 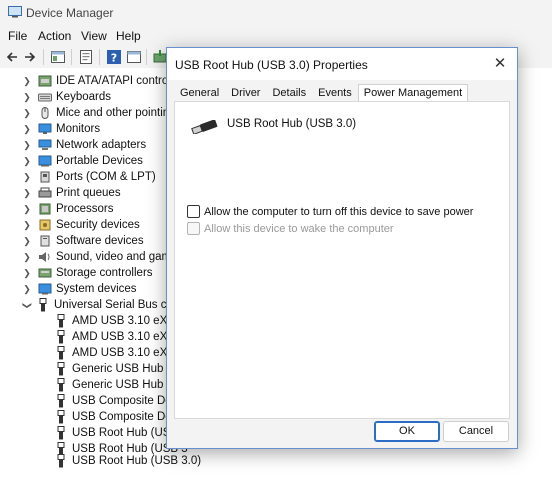 What do you see at coordinates (44, 257) in the screenshot?
I see `speaker-icon` at bounding box center [44, 257].